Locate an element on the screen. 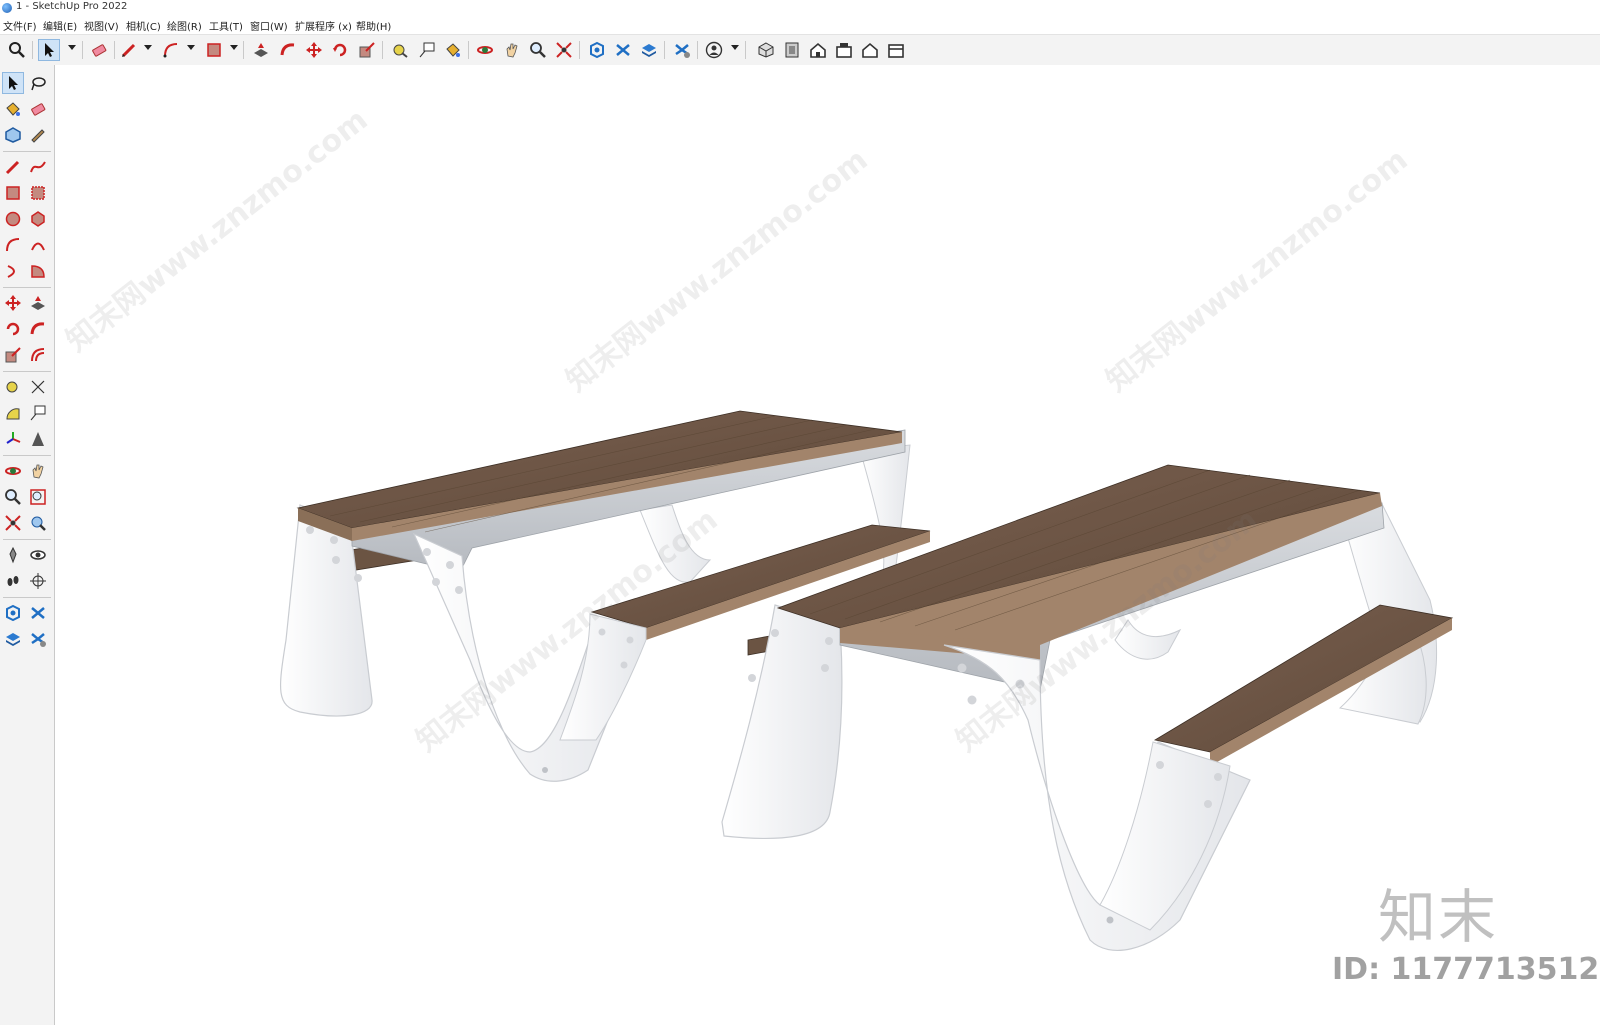 Image resolution: width=1600 pixels, height=1025 pixels. polygon-icon is located at coordinates (38, 219).